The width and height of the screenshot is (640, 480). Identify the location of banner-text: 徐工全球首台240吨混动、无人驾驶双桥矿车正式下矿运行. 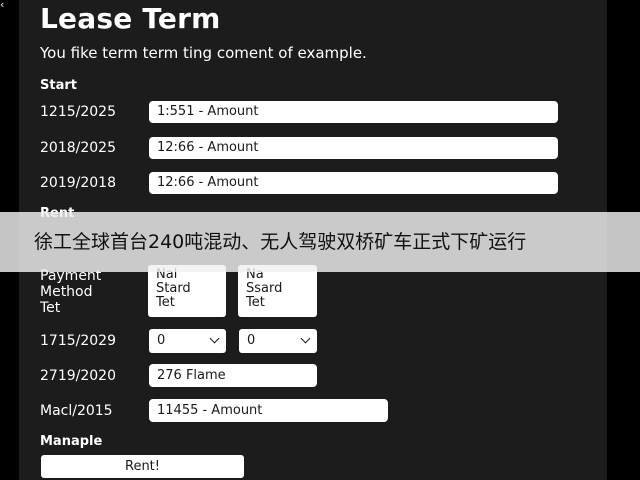
(280, 242).